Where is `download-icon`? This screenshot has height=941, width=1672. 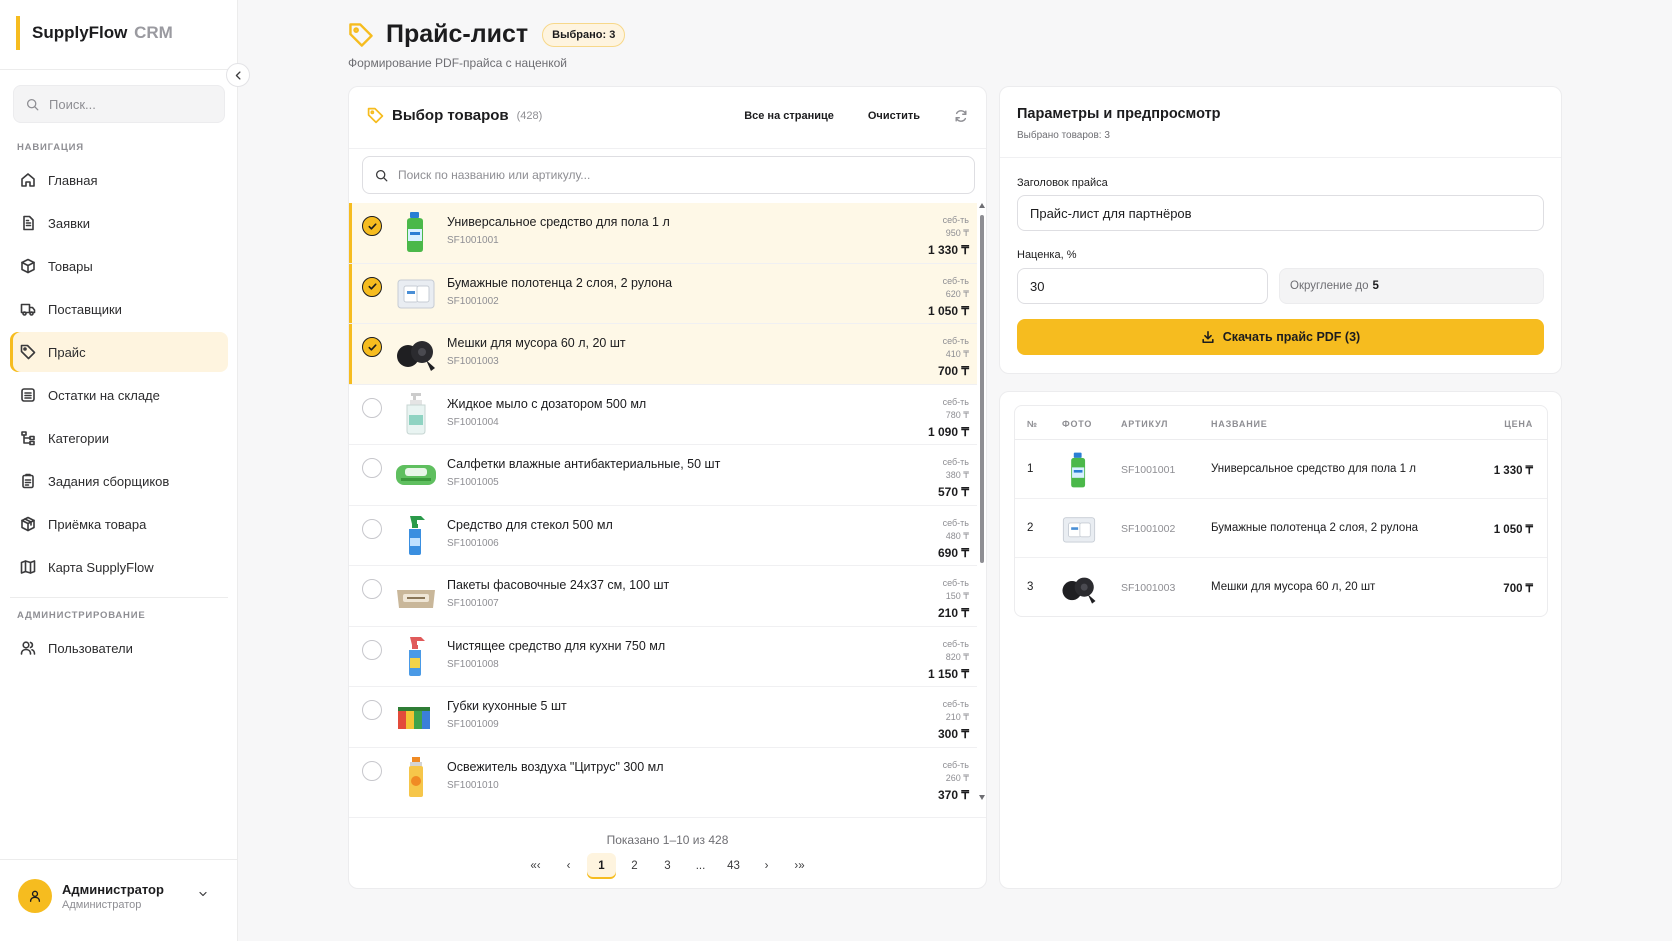
download-icon is located at coordinates (1208, 337).